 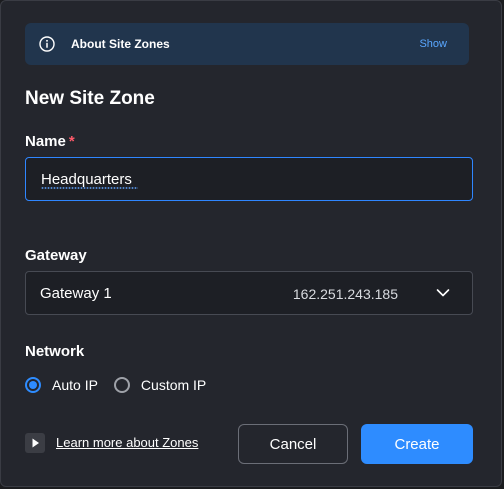 I want to click on radio-unselected-icon, so click(x=121, y=385).